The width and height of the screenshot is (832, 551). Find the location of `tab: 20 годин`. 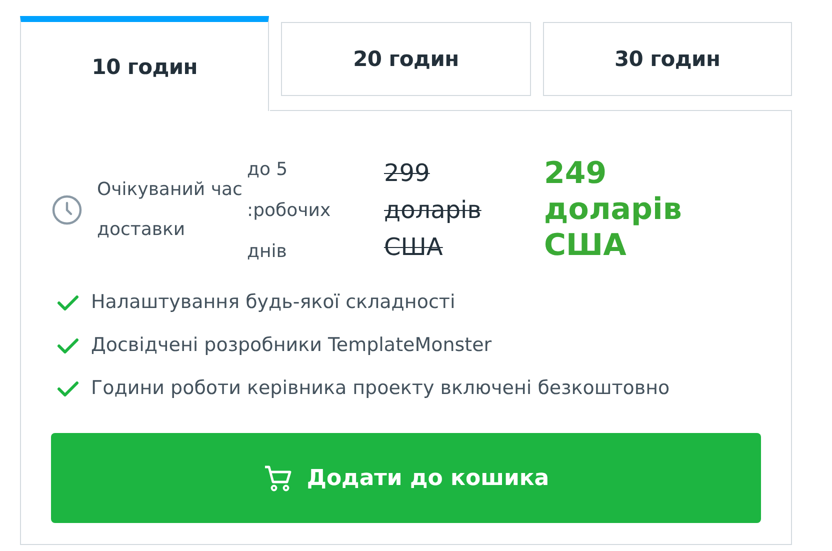

tab: 20 годин is located at coordinates (406, 59).